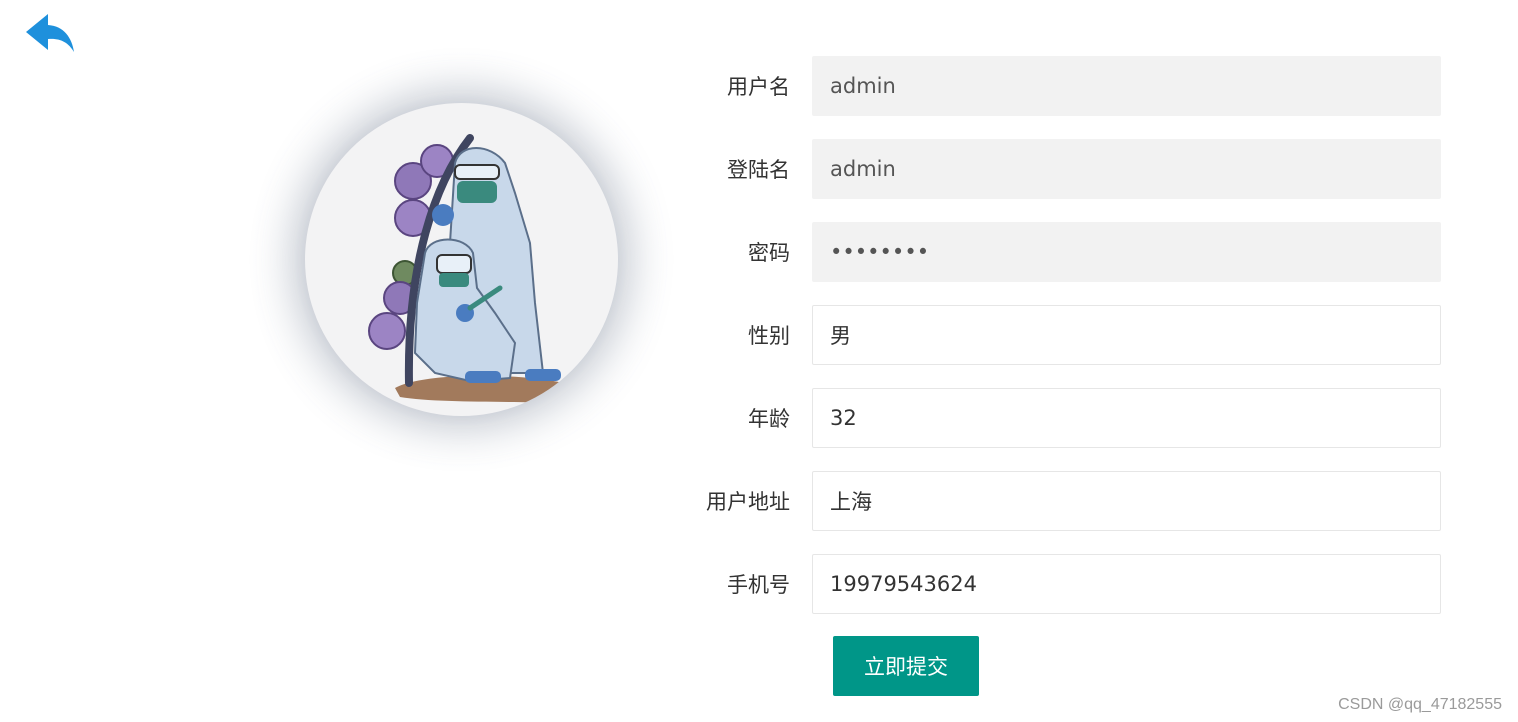  Describe the element at coordinates (769, 253) in the screenshot. I see `password-label: 密码` at that location.